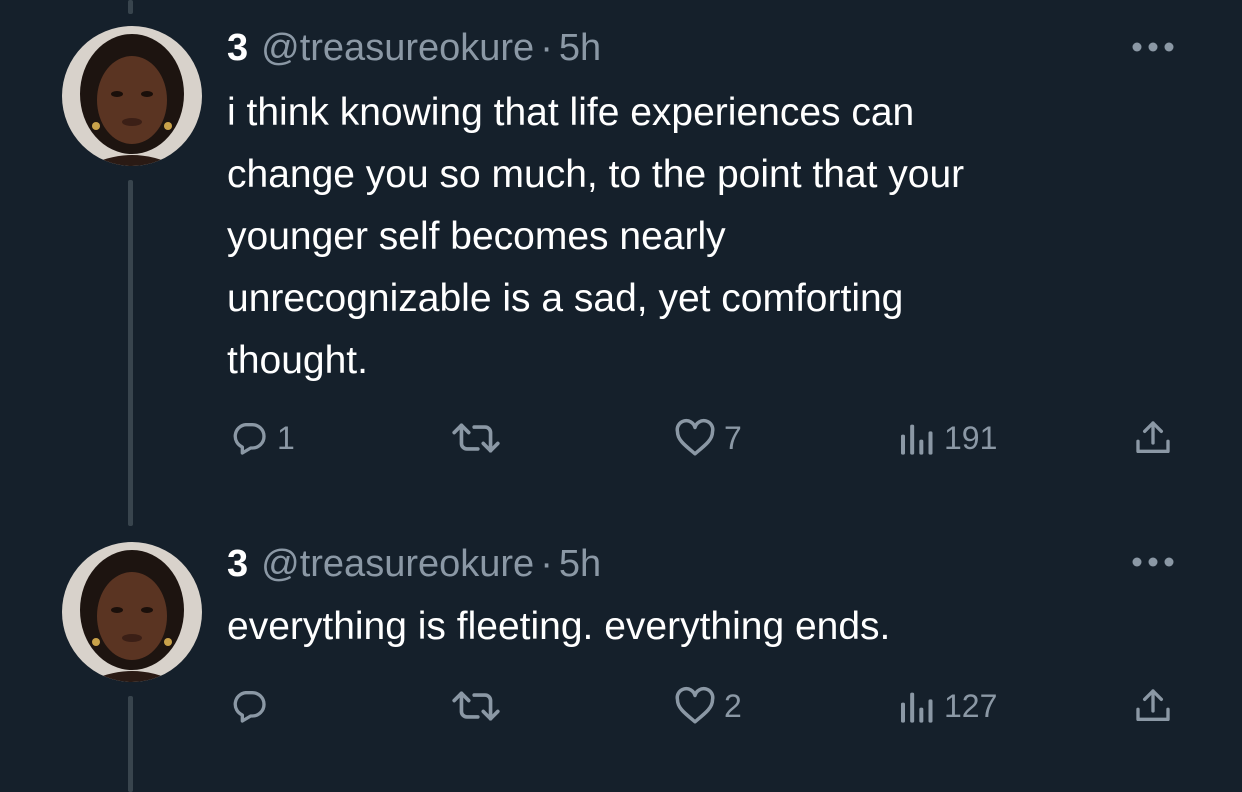  I want to click on like-count: 2, so click(733, 705).